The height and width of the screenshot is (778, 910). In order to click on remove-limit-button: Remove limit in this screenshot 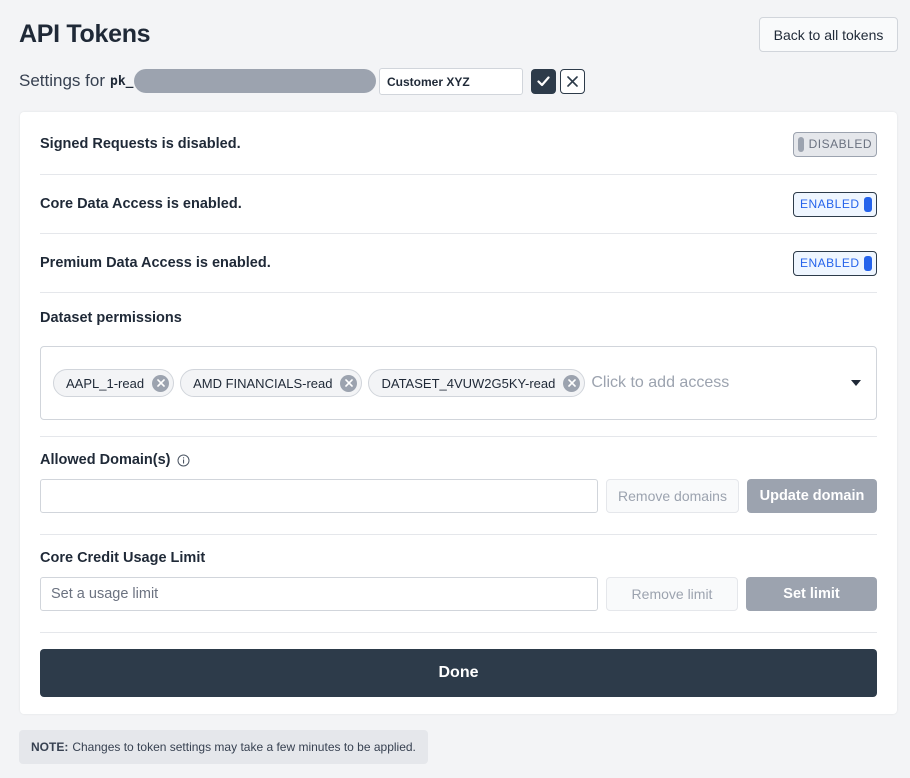, I will do `click(672, 594)`.